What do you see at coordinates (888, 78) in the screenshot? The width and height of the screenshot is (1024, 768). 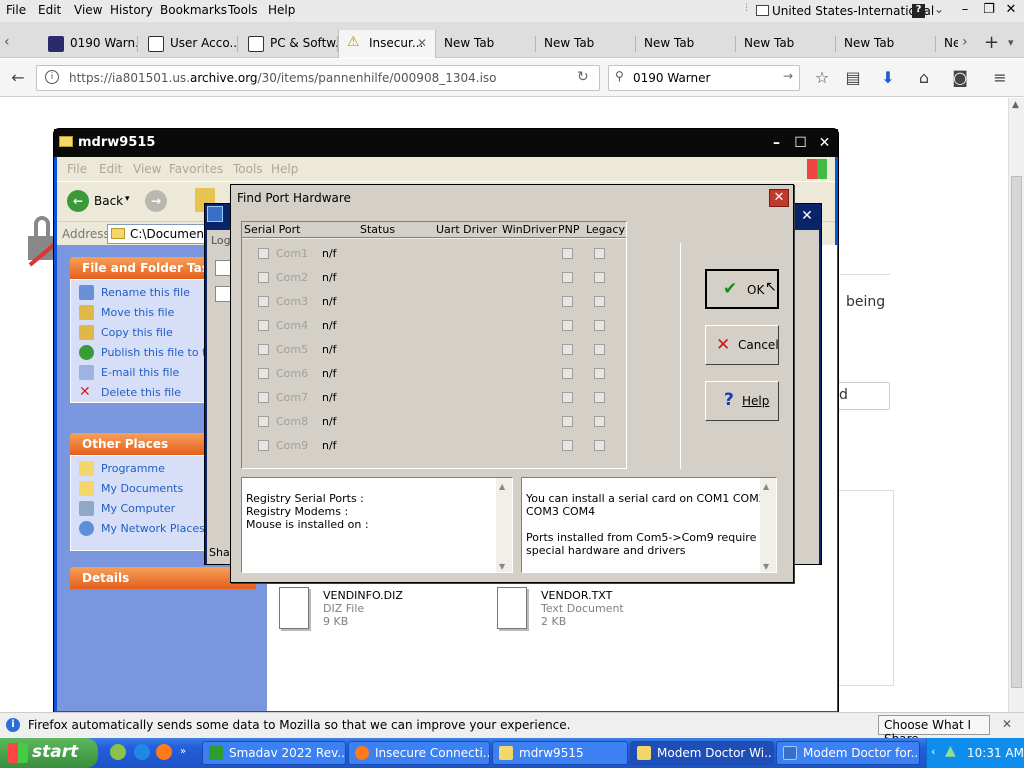 I see `downloads-icon: ⬇` at bounding box center [888, 78].